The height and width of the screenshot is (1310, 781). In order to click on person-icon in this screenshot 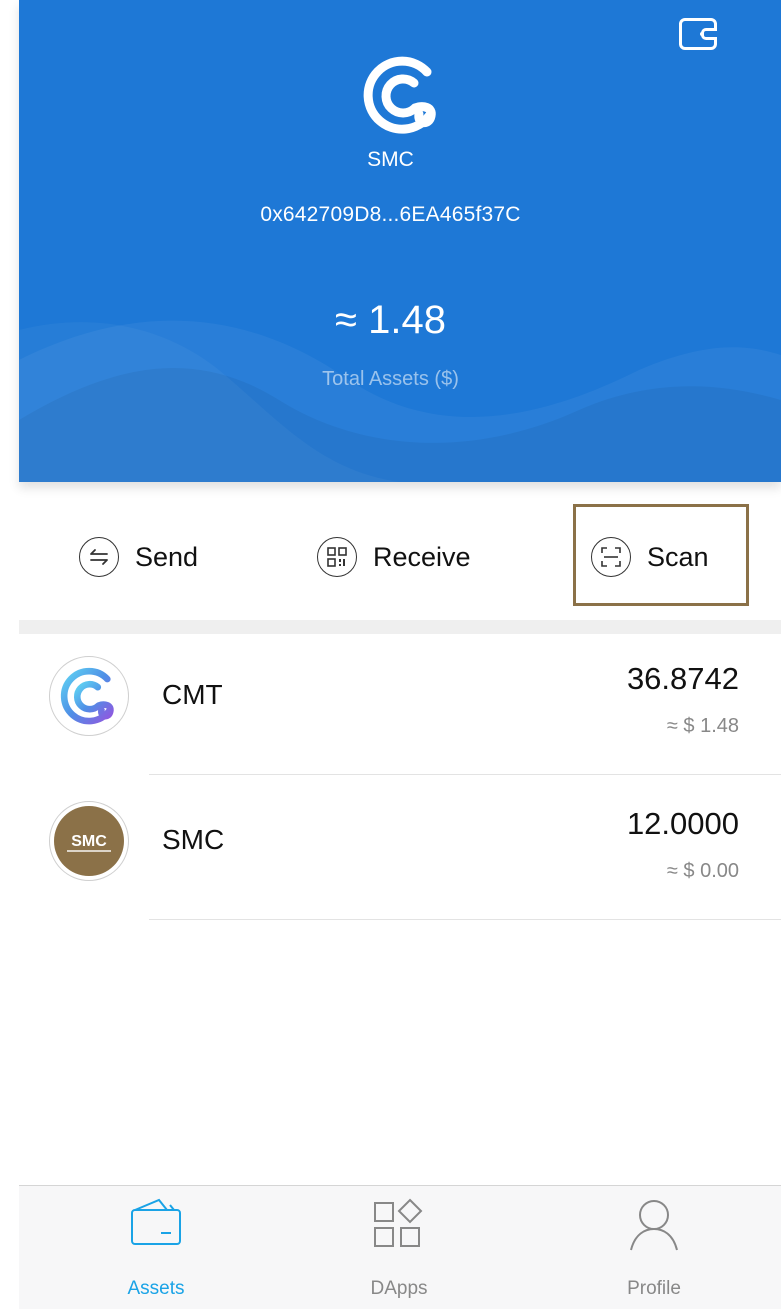, I will do `click(654, 1227)`.